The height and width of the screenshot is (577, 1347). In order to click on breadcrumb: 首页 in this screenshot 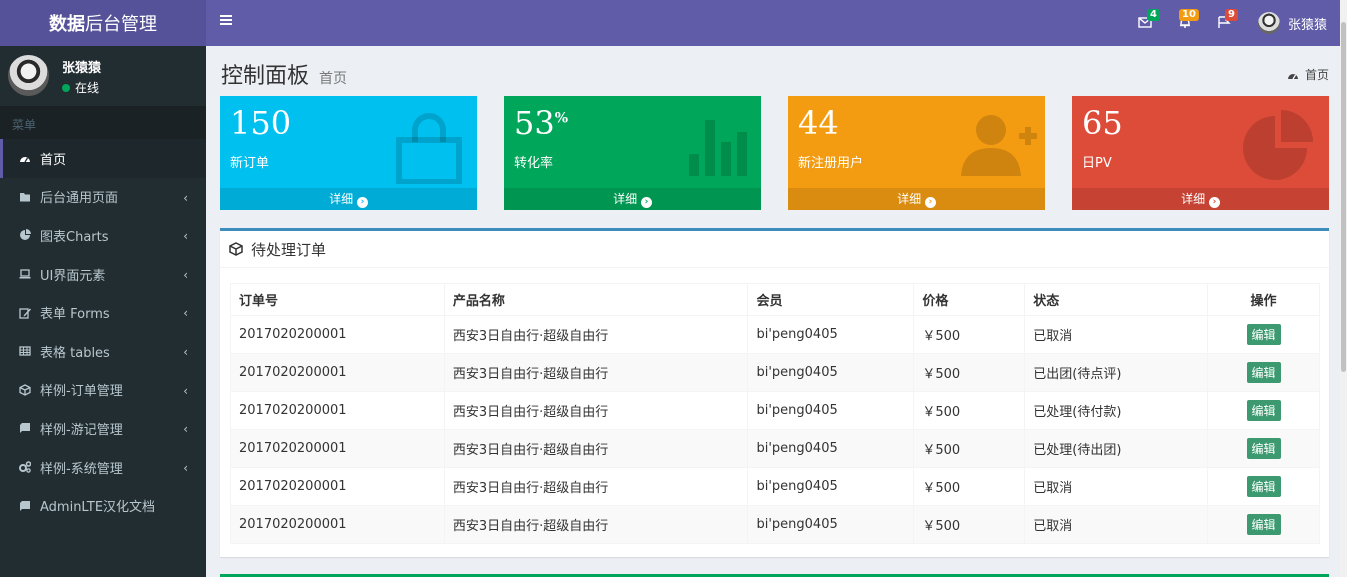, I will do `click(1308, 74)`.